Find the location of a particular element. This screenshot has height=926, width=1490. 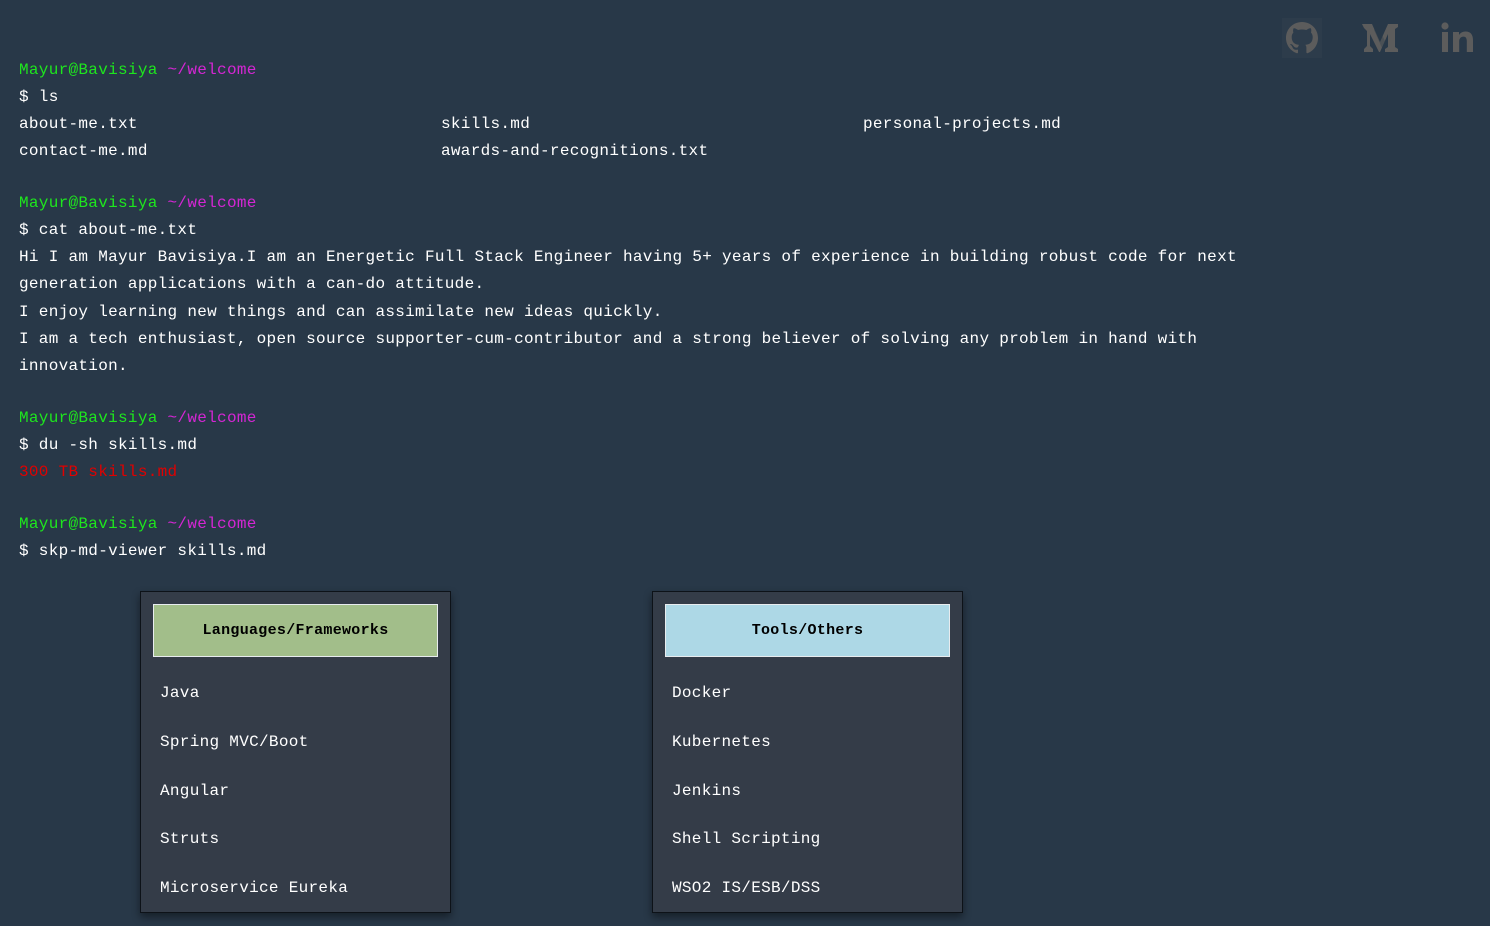

list-item: Docker is located at coordinates (702, 693).